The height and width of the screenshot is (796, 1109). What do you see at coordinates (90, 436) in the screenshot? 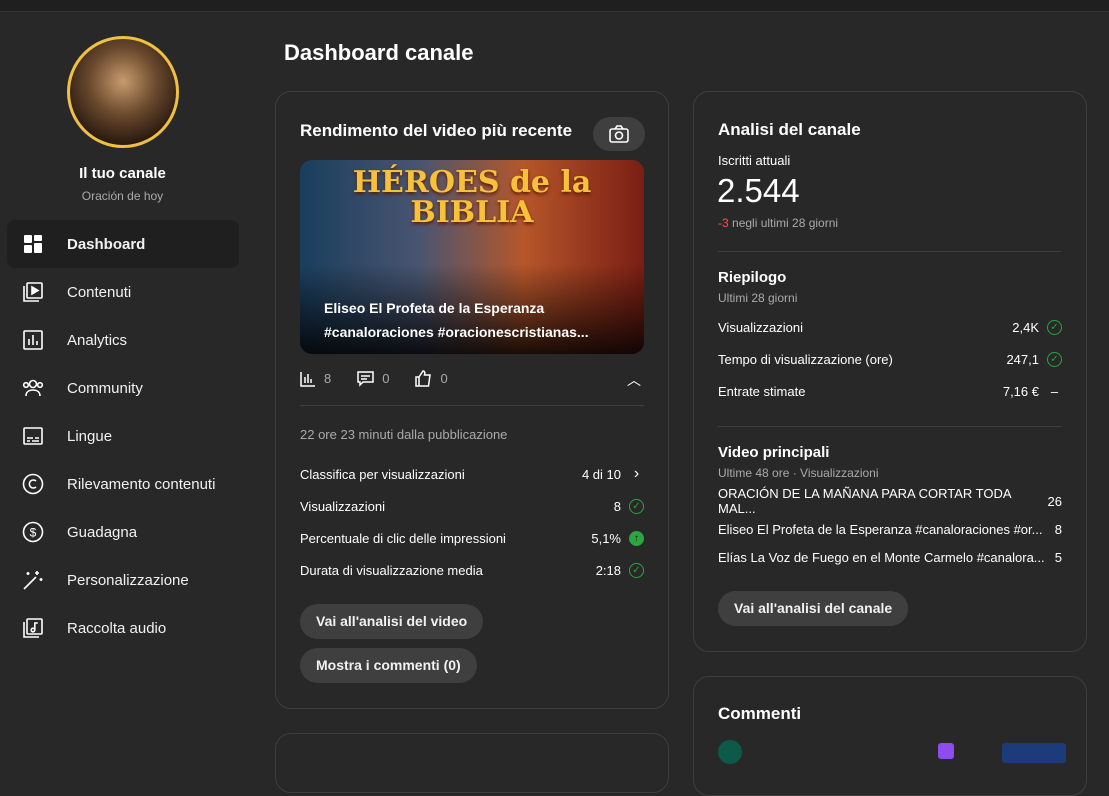
I see `sidebar-item-label: Lingue` at bounding box center [90, 436].